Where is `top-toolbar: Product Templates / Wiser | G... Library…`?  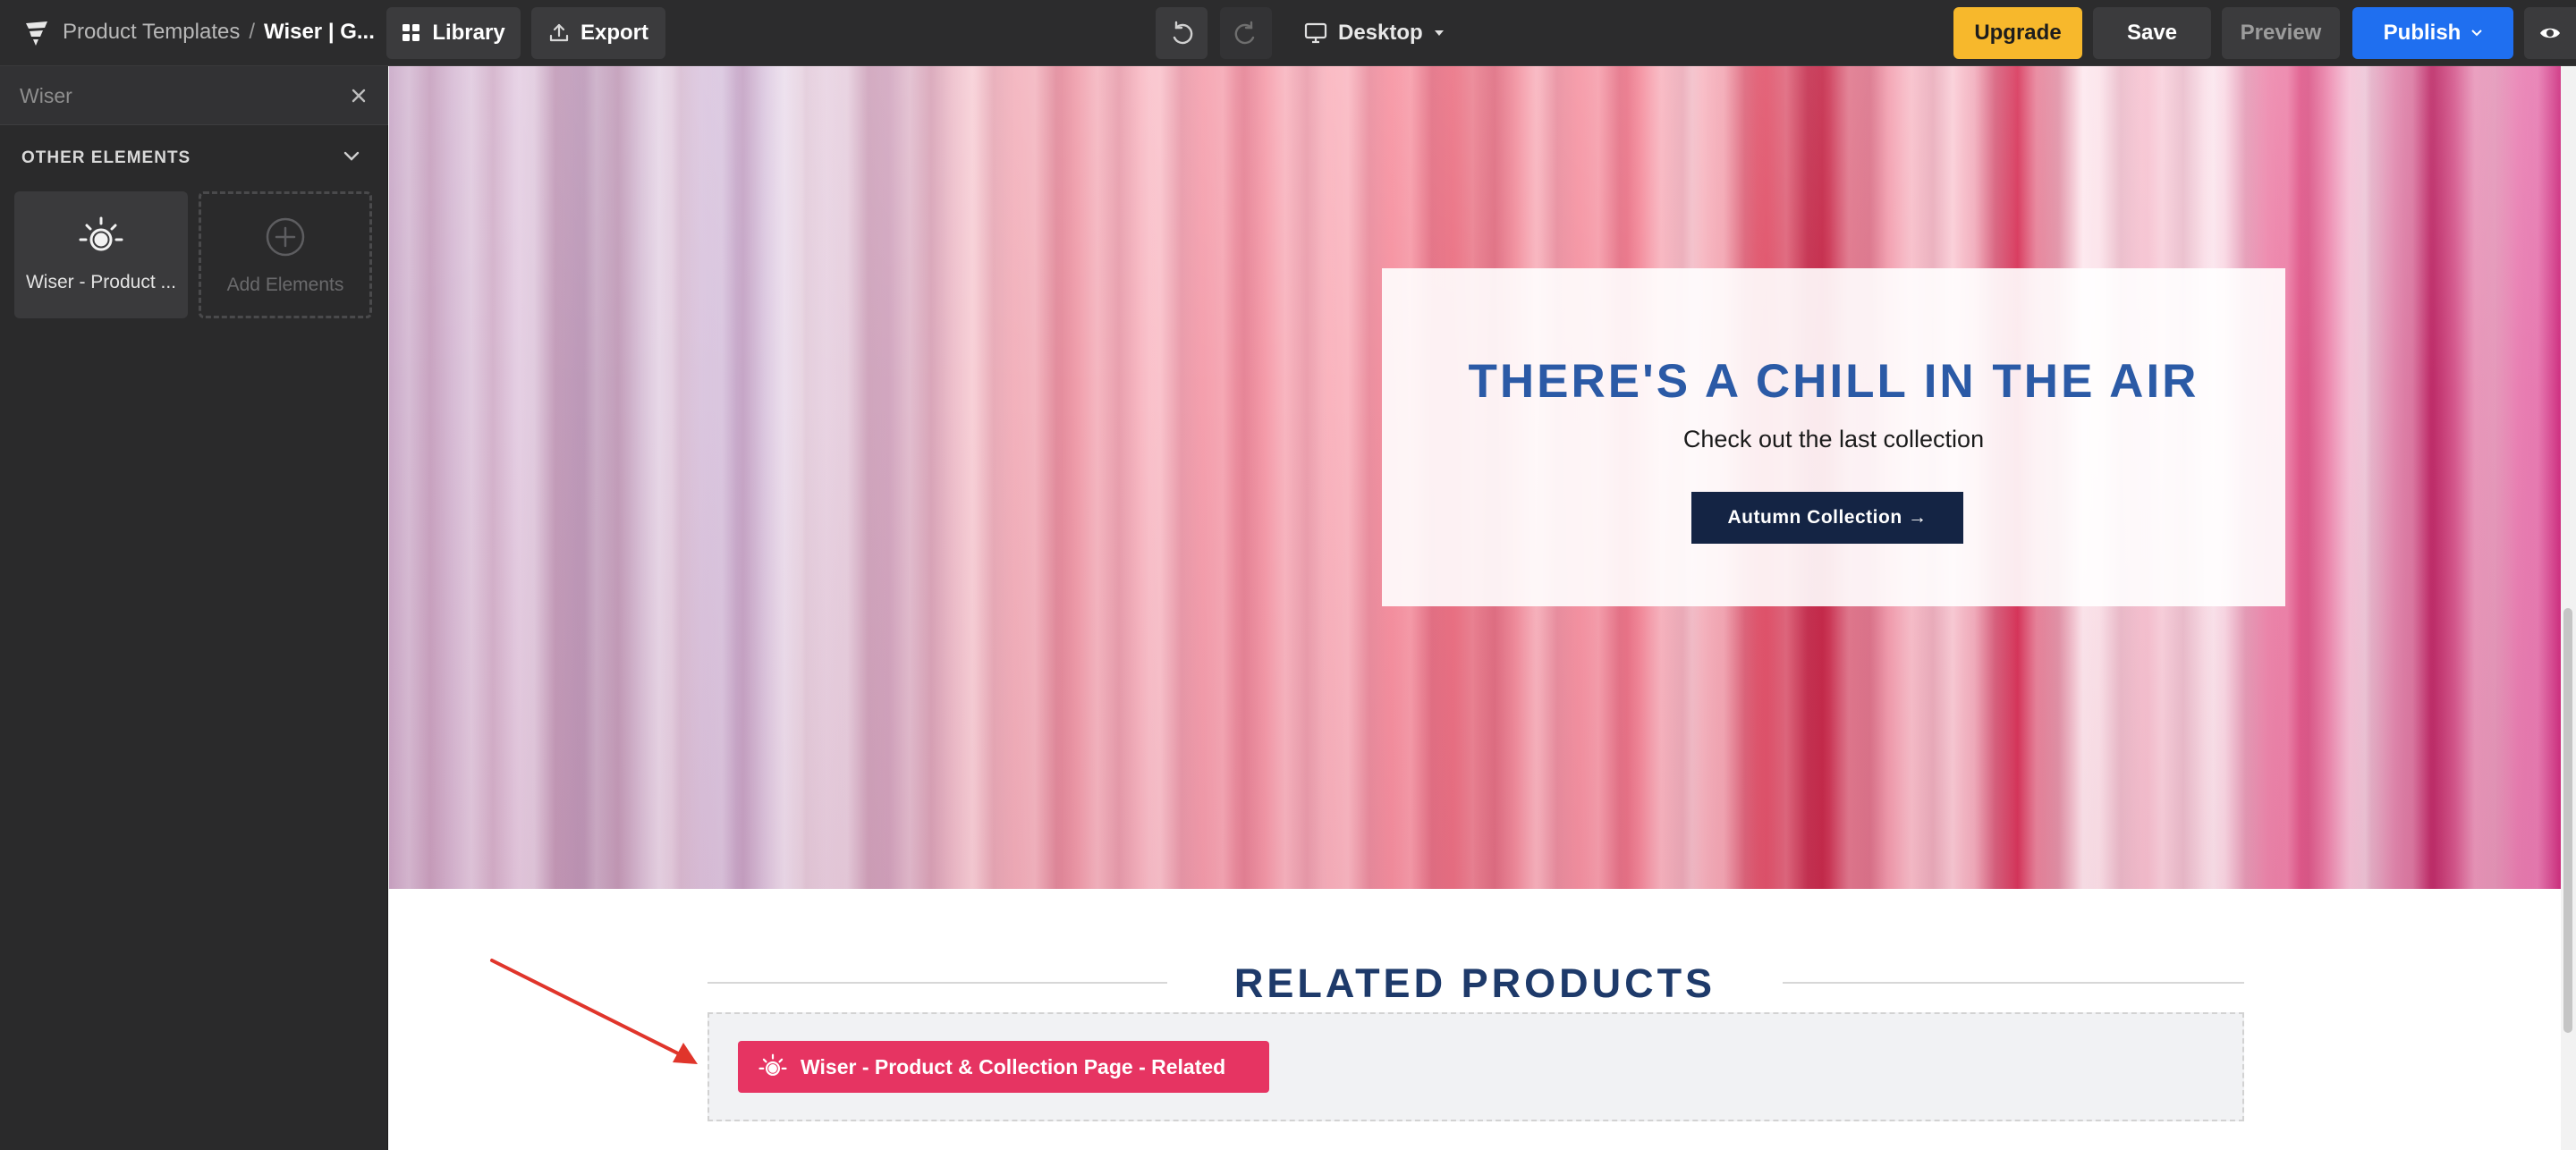
top-toolbar: Product Templates / Wiser | G... Library… is located at coordinates (1288, 33).